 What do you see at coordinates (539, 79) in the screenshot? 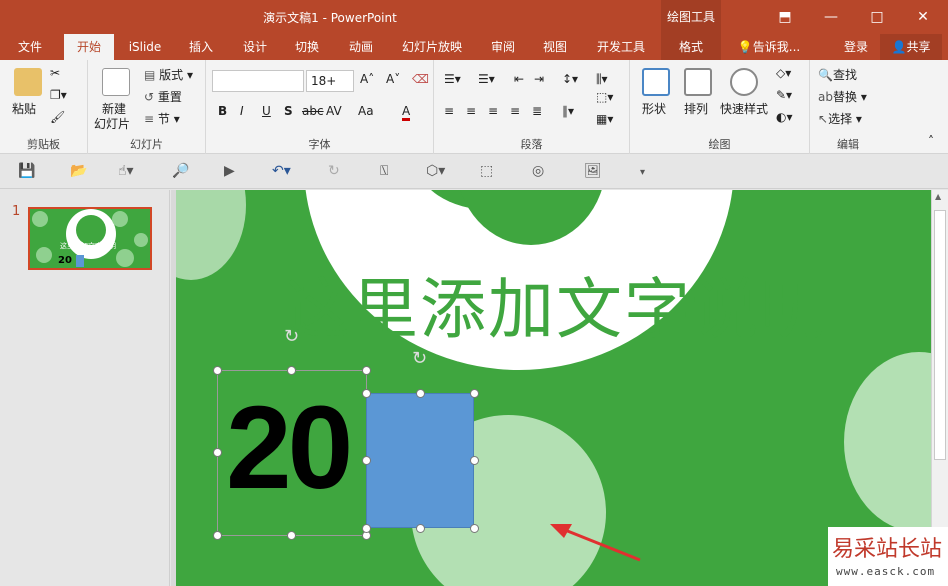
I see `increase-indent-icon: ⇥` at bounding box center [539, 79].